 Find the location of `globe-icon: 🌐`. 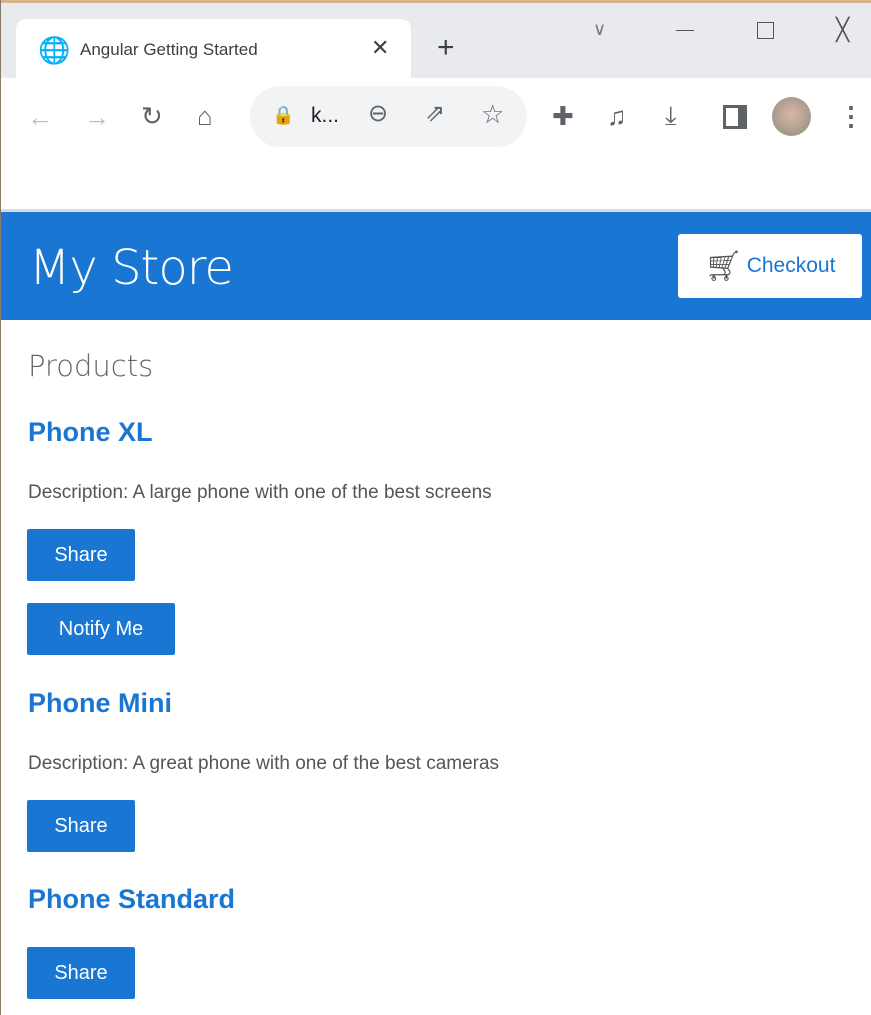

globe-icon: 🌐 is located at coordinates (54, 50).